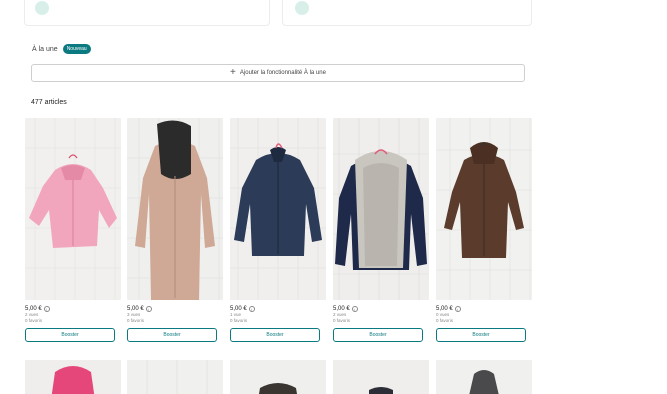 This screenshot has width=667, height=394. What do you see at coordinates (76, 49) in the screenshot?
I see `new-badge: Nouveau` at bounding box center [76, 49].